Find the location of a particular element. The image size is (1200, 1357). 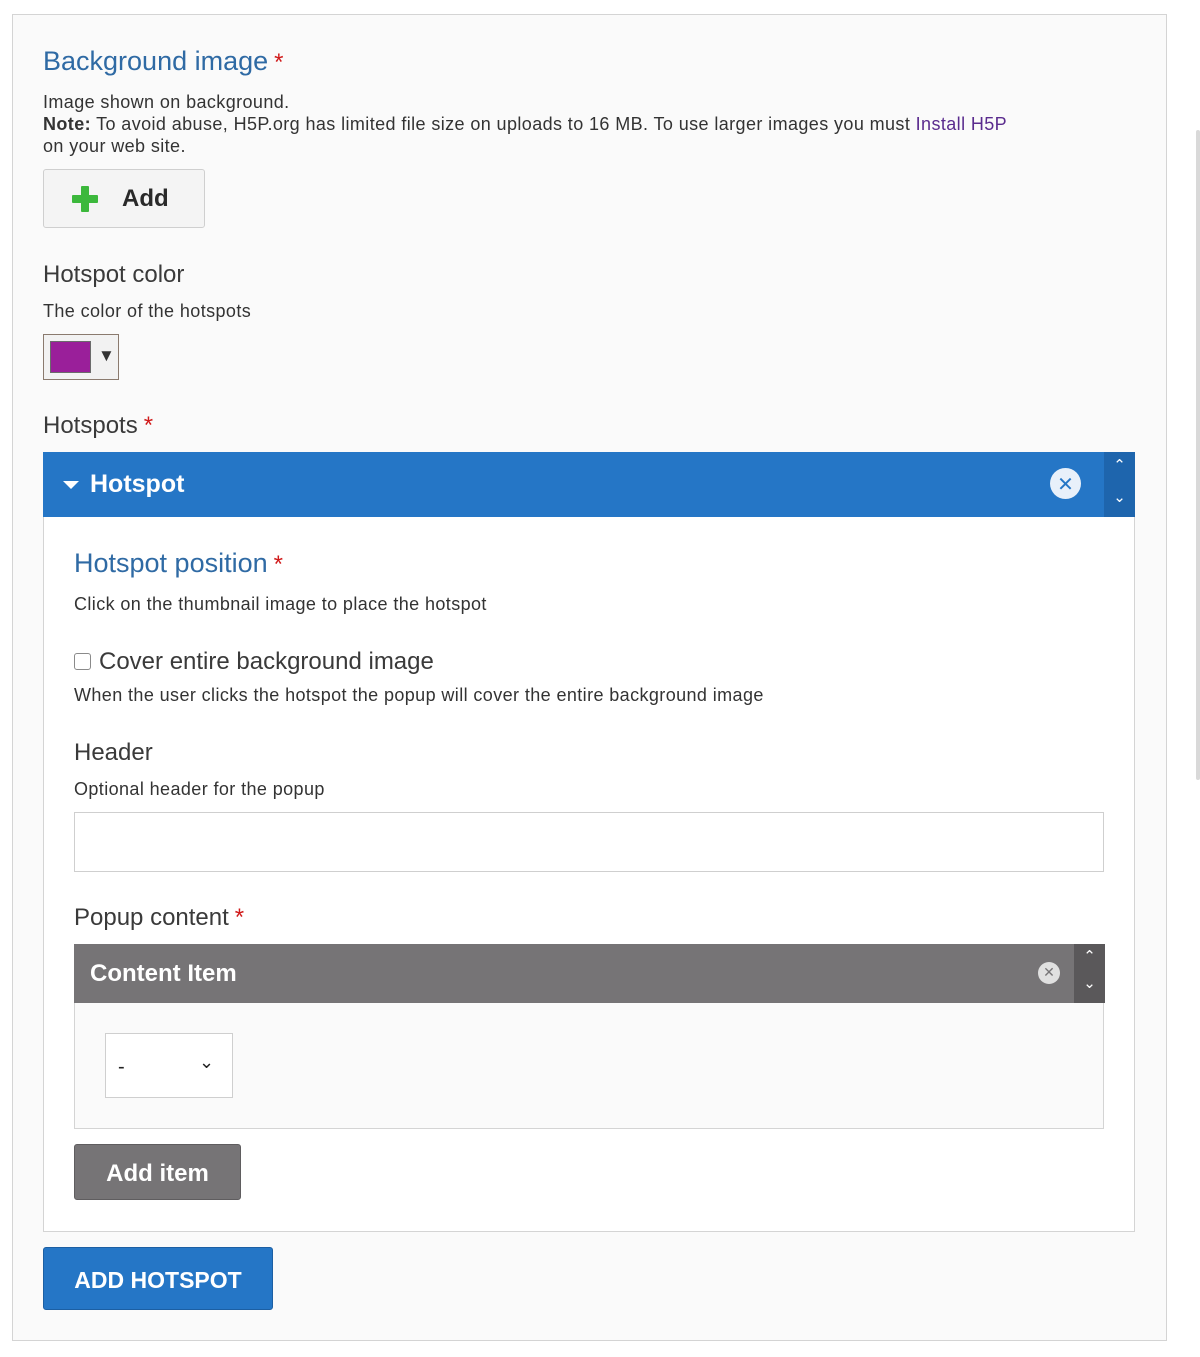

hotspot-color-title: Hotspot color is located at coordinates (114, 274).